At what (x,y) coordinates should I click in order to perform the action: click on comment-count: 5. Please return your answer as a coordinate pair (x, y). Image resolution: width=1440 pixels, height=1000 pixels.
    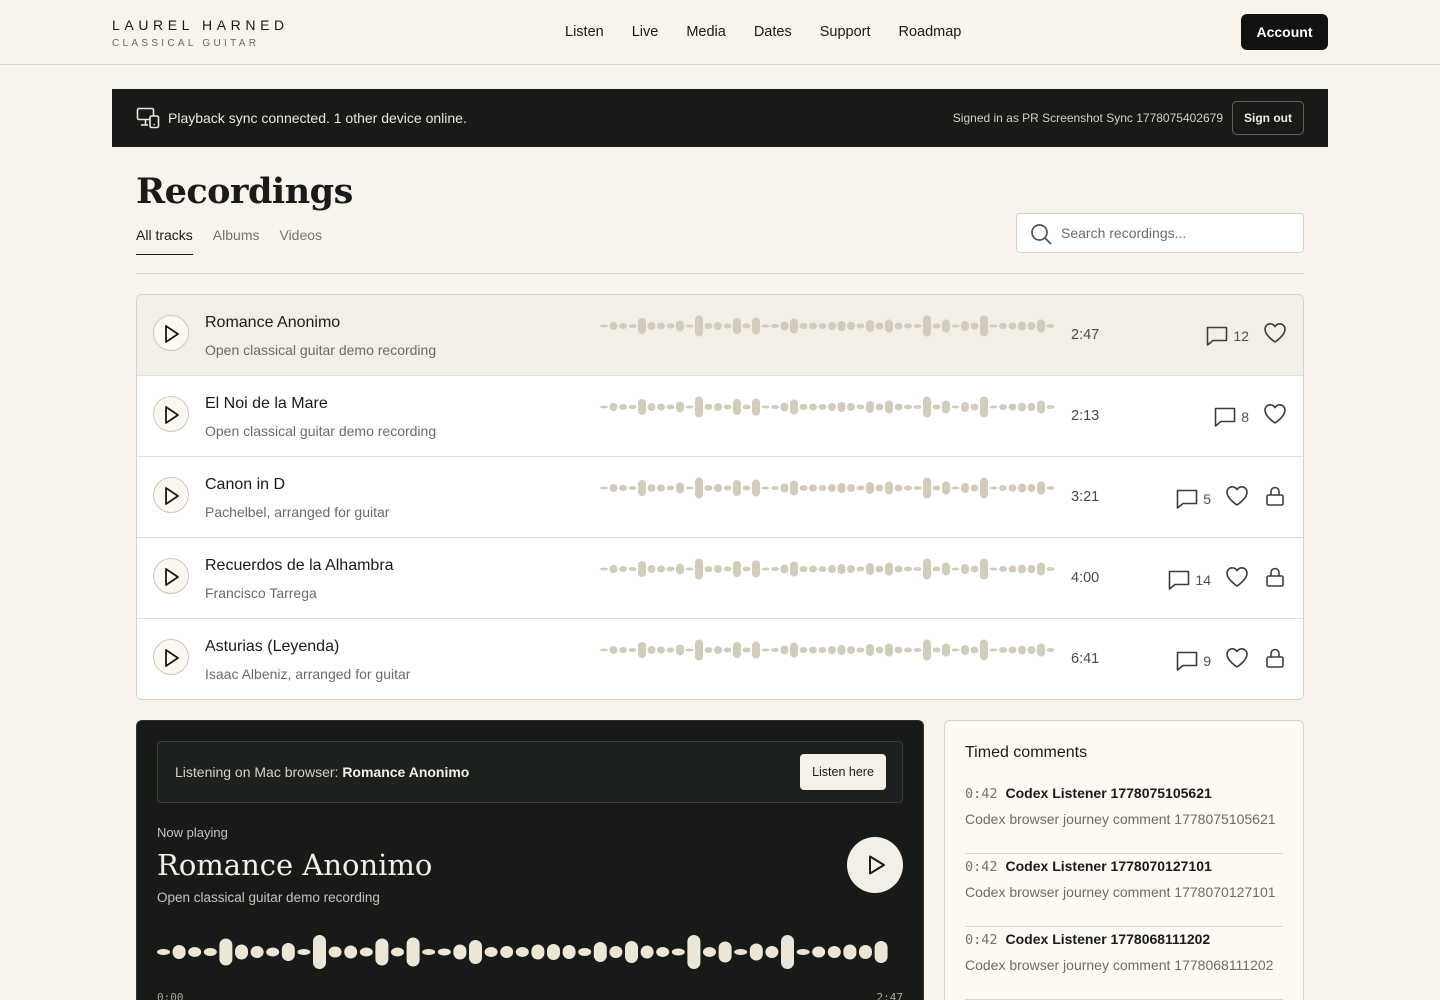
    Looking at the image, I should click on (1193, 499).